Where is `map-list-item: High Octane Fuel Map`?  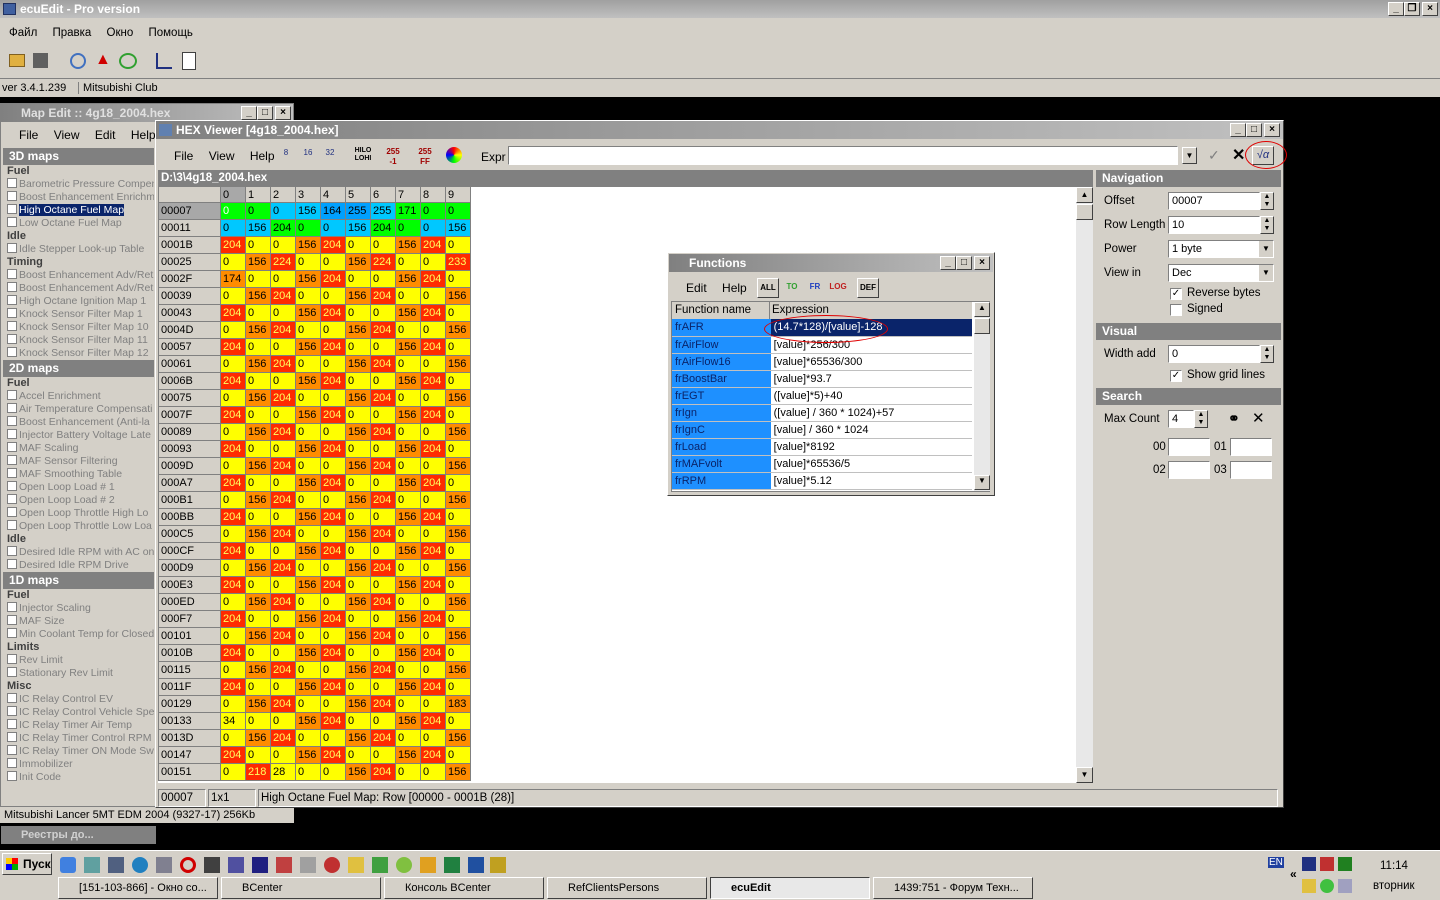 map-list-item: High Octane Fuel Map is located at coordinates (78, 210).